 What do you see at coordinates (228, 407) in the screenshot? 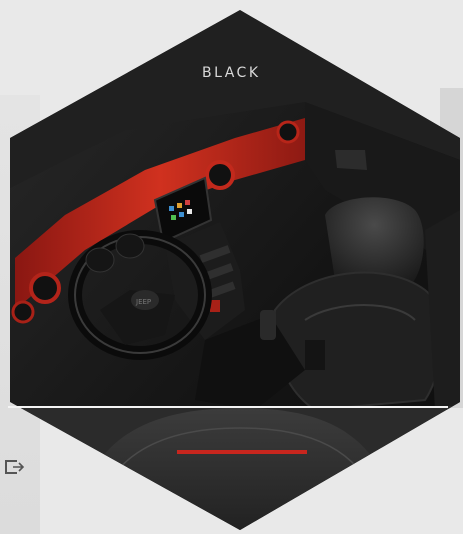
I see `image-divider` at bounding box center [228, 407].